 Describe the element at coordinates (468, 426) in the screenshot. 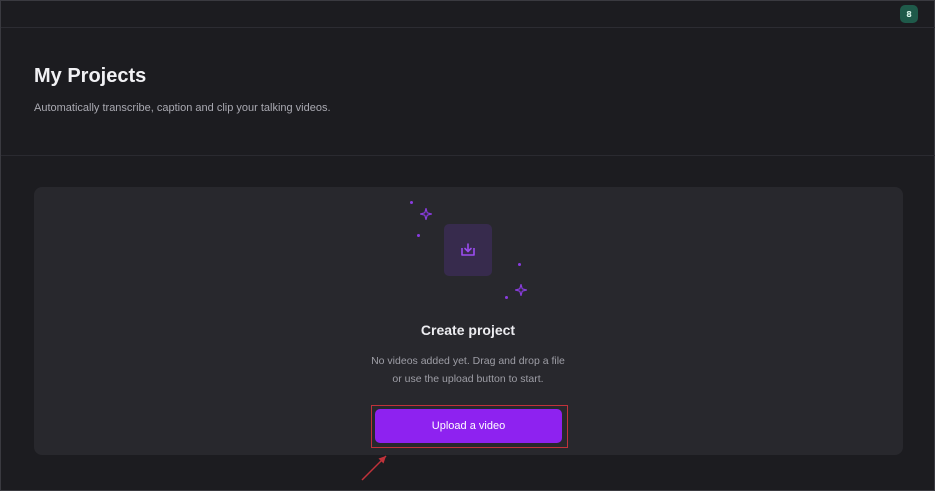

I see `upload-video-button: Upload a video` at that location.